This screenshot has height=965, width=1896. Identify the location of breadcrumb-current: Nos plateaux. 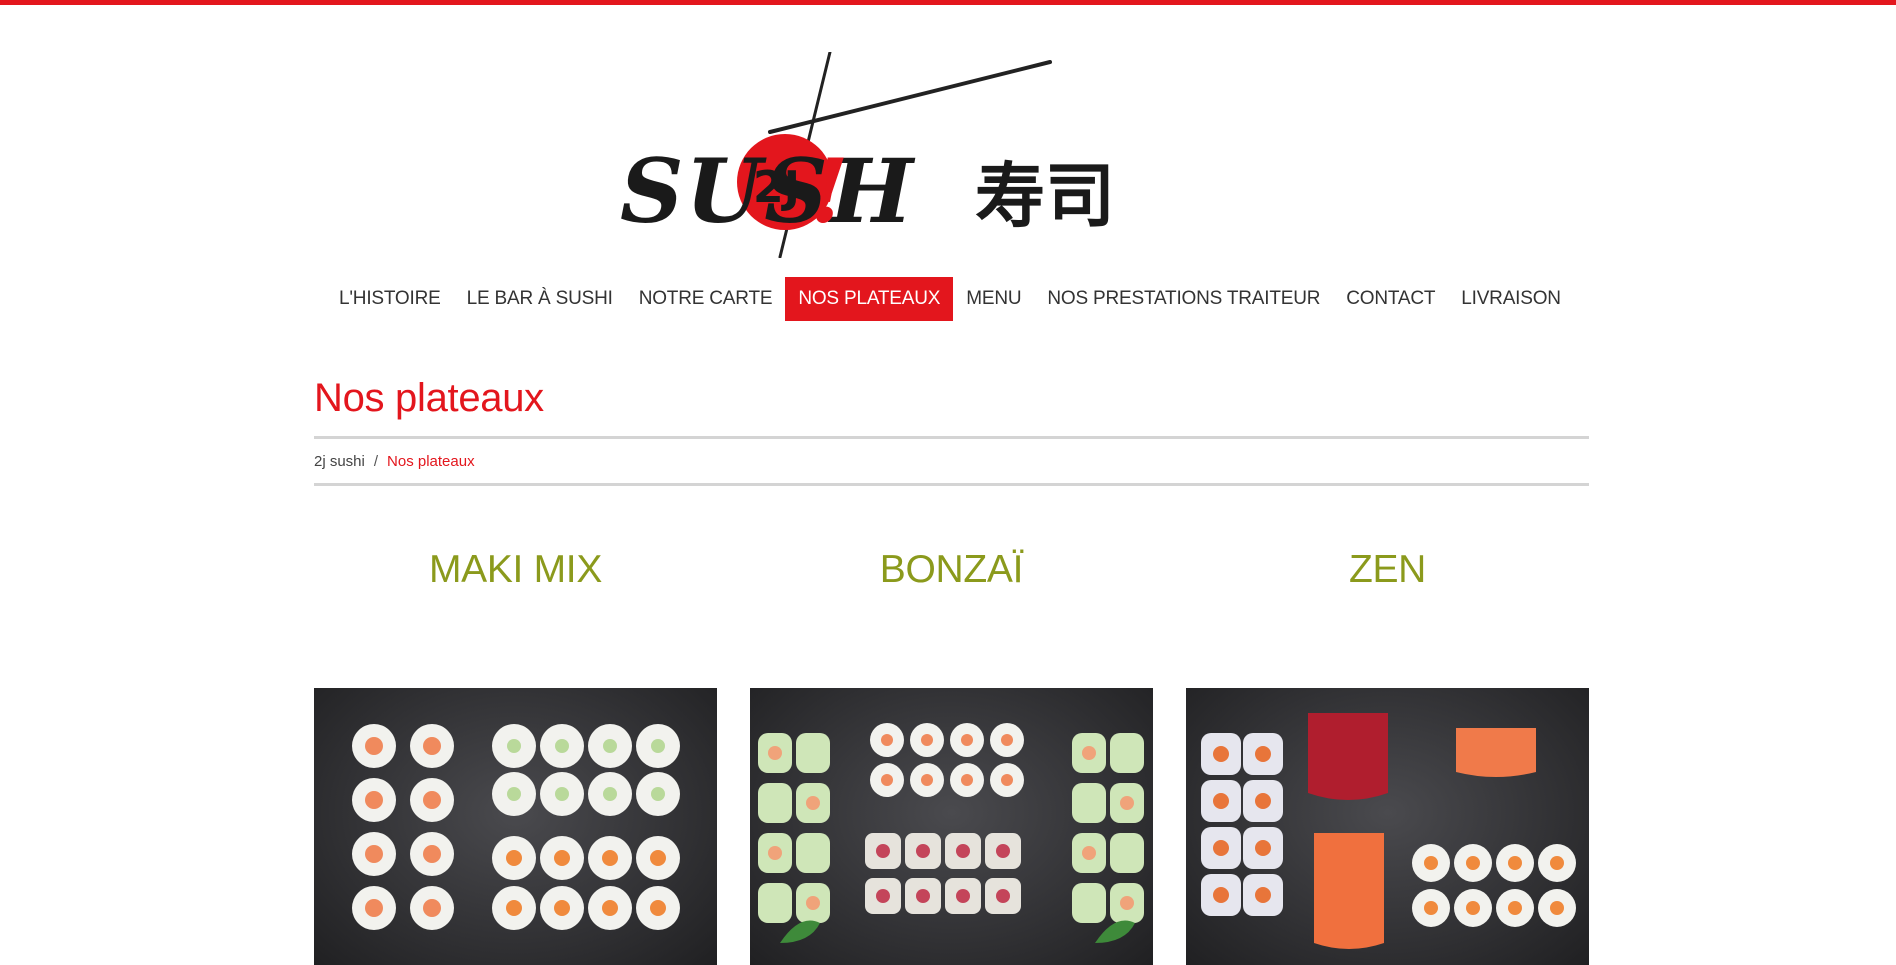
(431, 461).